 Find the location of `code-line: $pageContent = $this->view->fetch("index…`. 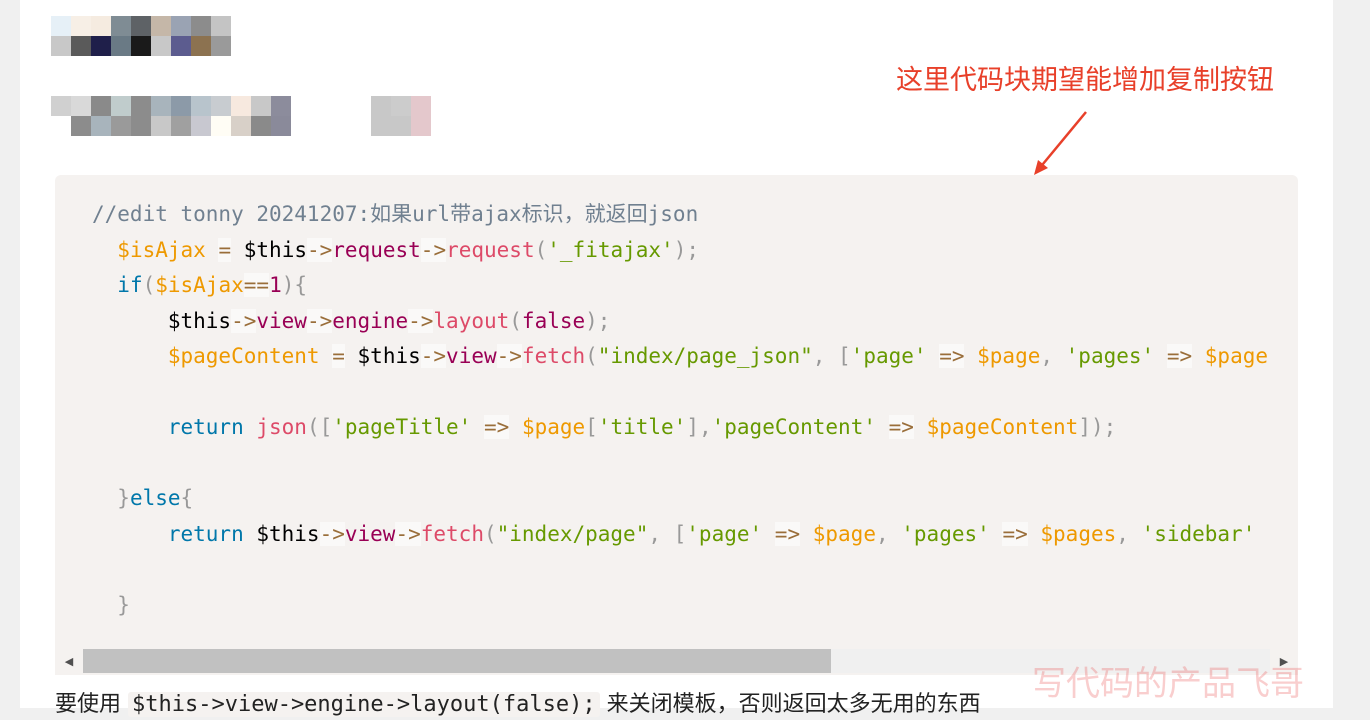

code-line: $pageContent = $this->view->fetch("index… is located at coordinates (680, 357).